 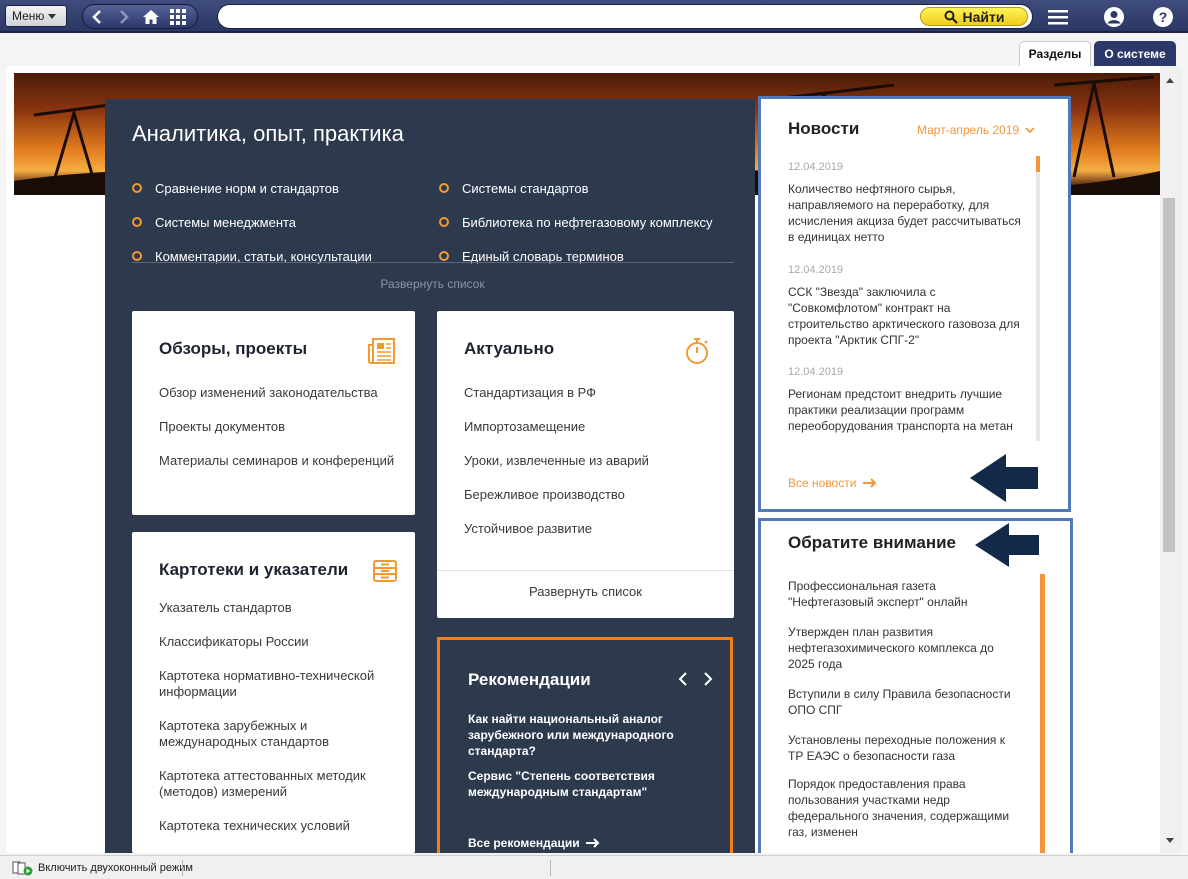 I want to click on analytics-link: Комментарии, статьи, консультации, so click(x=252, y=256).